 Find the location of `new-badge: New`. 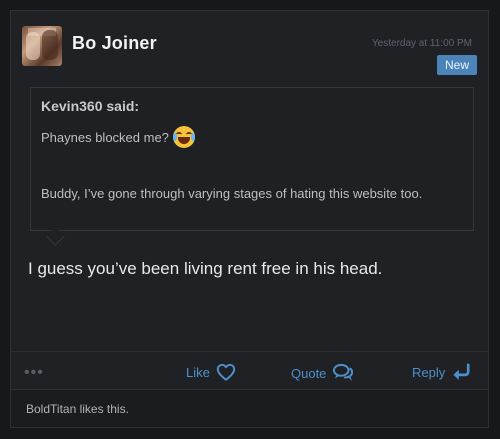

new-badge: New is located at coordinates (456, 65).